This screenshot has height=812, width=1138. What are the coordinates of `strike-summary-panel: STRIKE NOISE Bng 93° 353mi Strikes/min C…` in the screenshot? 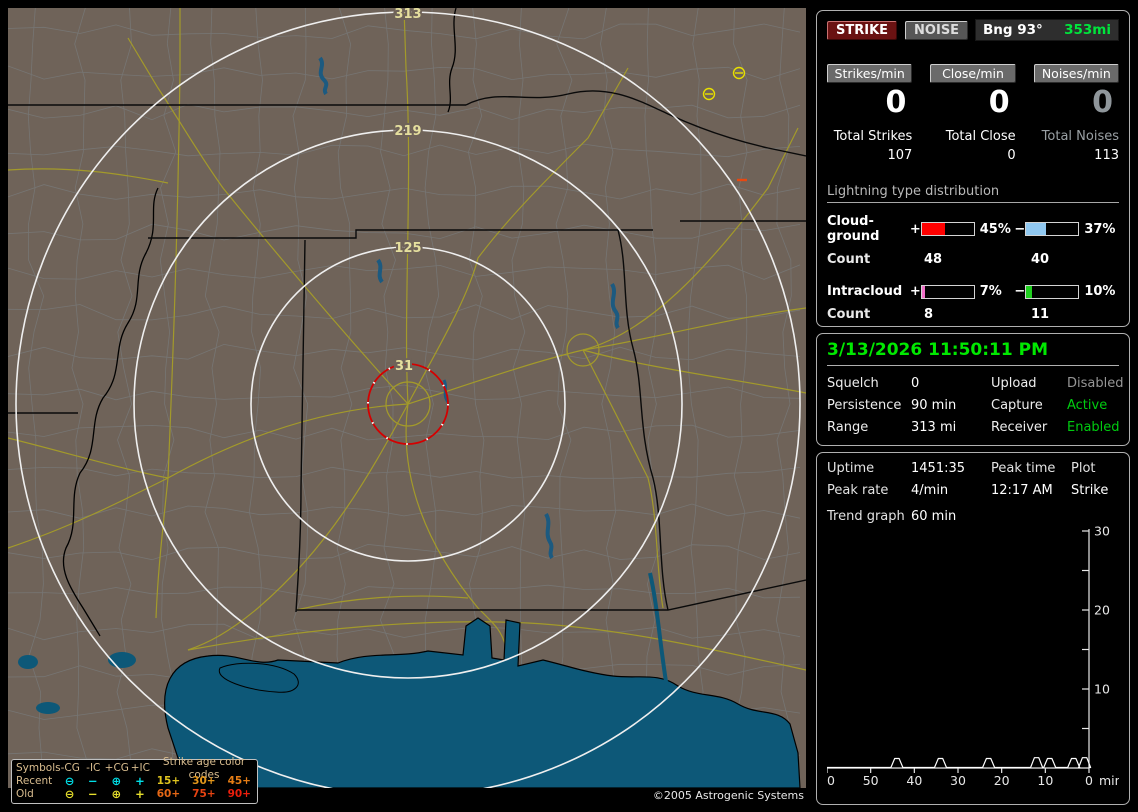 It's located at (973, 168).